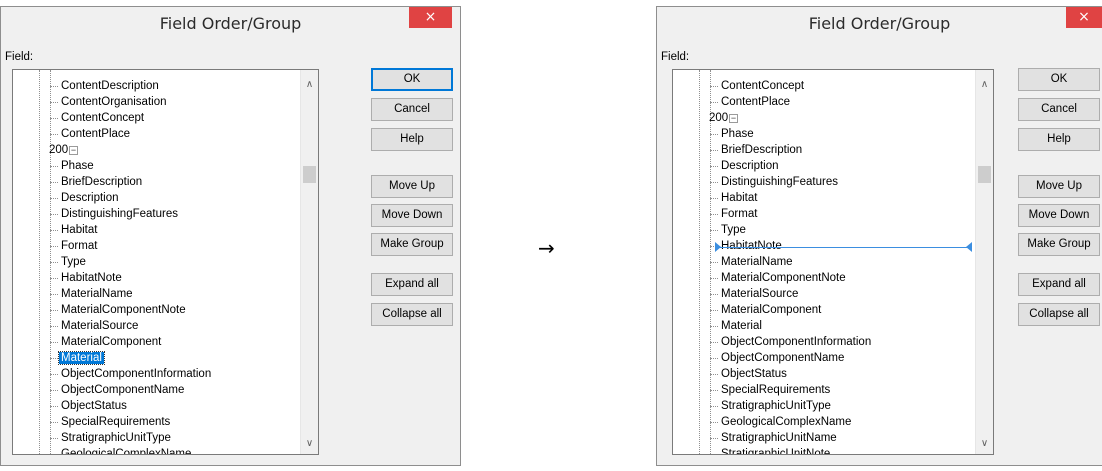 This screenshot has width=1102, height=471. Describe the element at coordinates (771, 310) in the screenshot. I see `tree-item-label: MaterialComponent` at that location.